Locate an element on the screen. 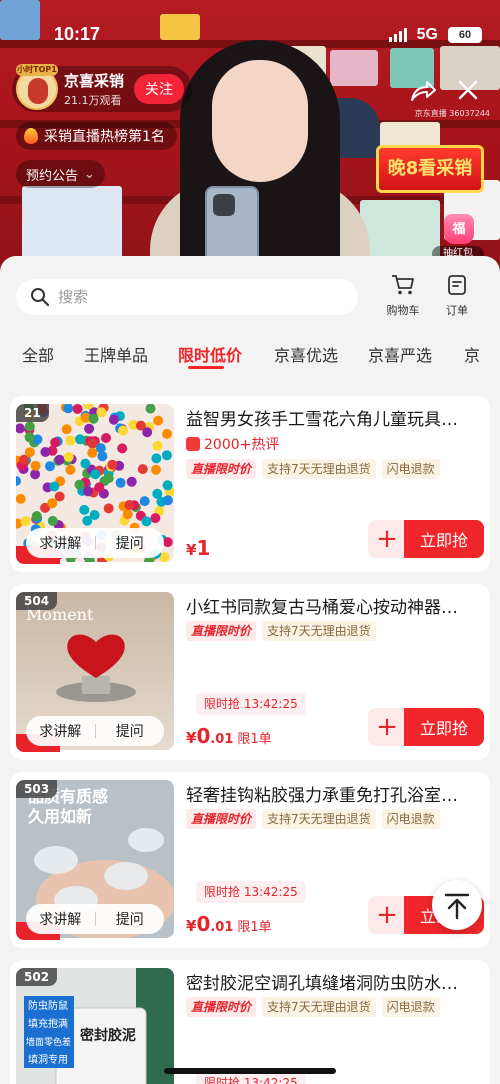 The image size is (500, 1084). product-overlay-text: 防虫防鼠 is located at coordinates (48, 1005).